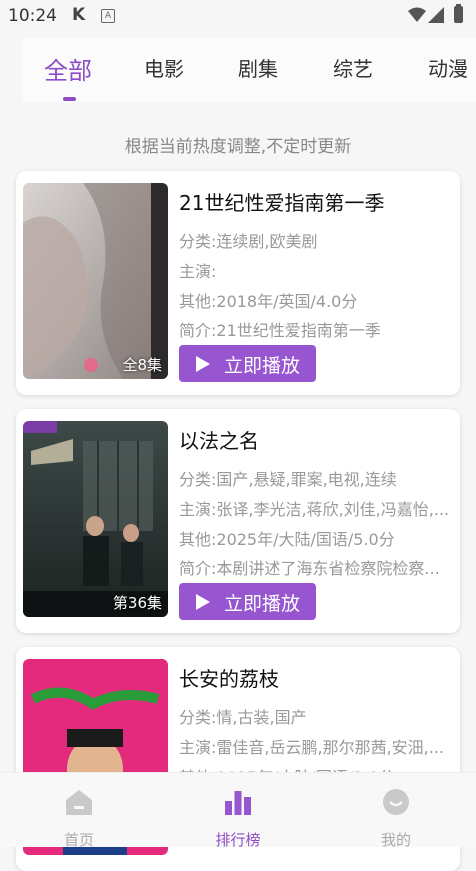 This screenshot has height=871, width=476. I want to click on item-title: 长安的荔枝, so click(229, 677).